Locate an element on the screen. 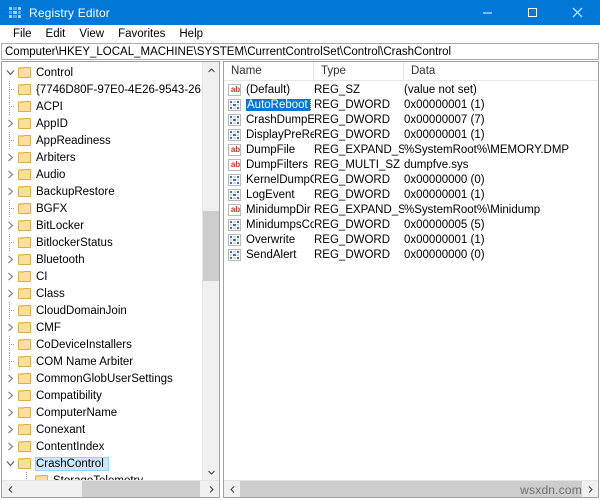 The width and height of the screenshot is (600, 500). tree-item: {7746D80F-97E0-4E26-9543-26B41FC22F79} is located at coordinates (102, 89).